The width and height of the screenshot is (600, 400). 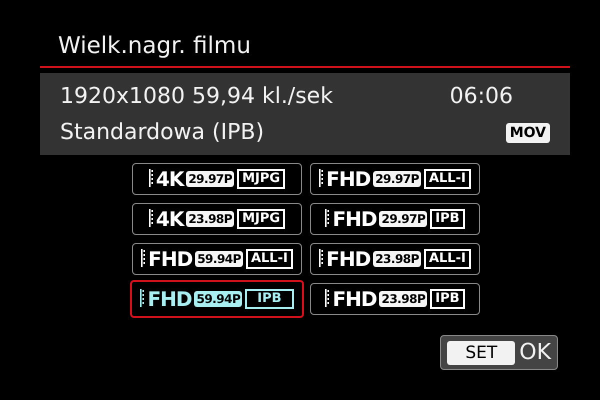 What do you see at coordinates (481, 97) in the screenshot?
I see `time-remaining: 06:06` at bounding box center [481, 97].